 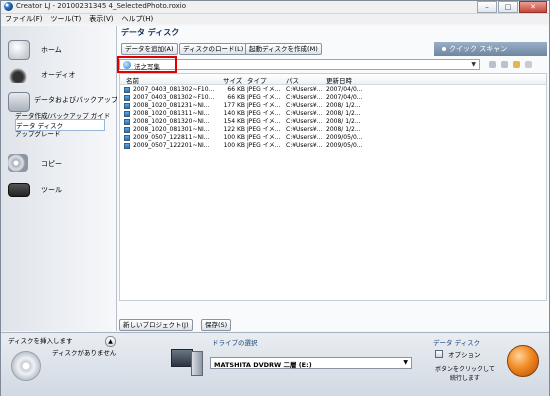 What do you see at coordinates (156, 325) in the screenshot?
I see `new-project-button: 新しいプロジェクト(J)` at bounding box center [156, 325].